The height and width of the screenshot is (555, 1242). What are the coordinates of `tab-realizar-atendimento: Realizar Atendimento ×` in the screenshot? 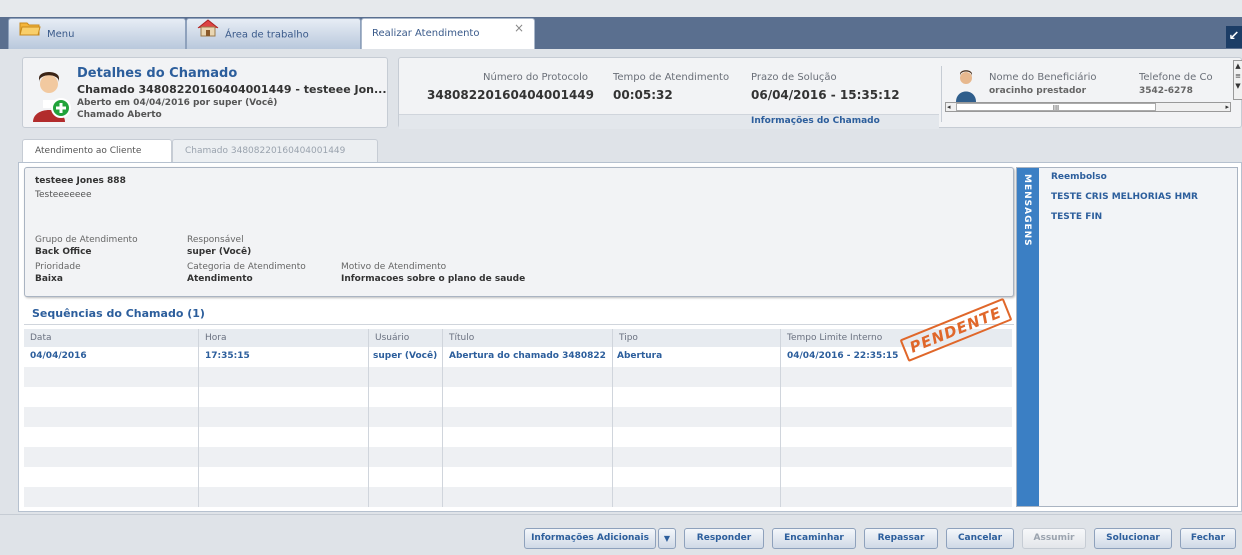 It's located at (448, 33).